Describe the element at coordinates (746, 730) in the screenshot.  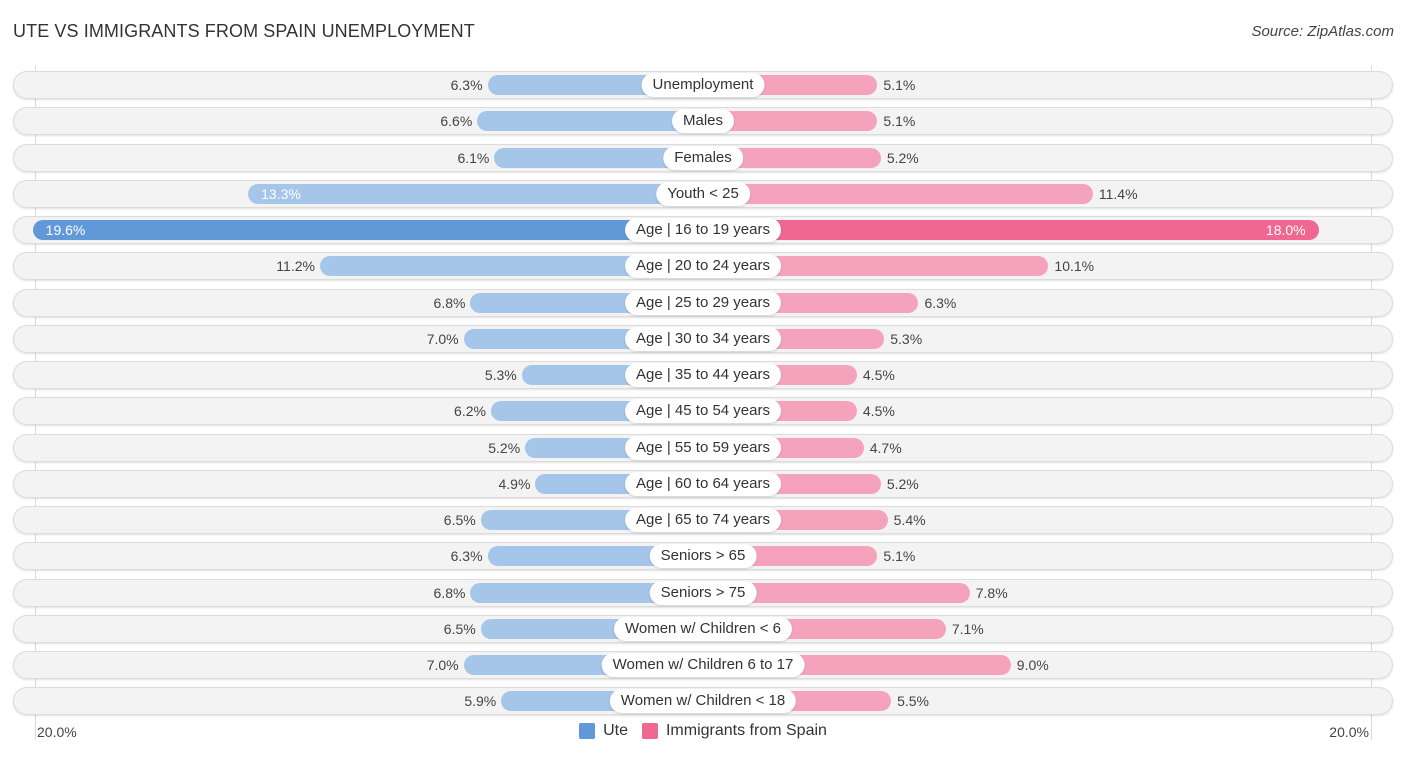
I see `legend-label-spain: Immigrants from Spain` at that location.